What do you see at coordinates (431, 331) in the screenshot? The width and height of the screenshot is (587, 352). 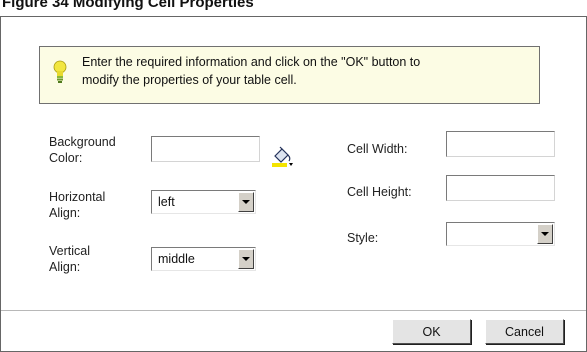 I see `ok-button: OK` at bounding box center [431, 331].